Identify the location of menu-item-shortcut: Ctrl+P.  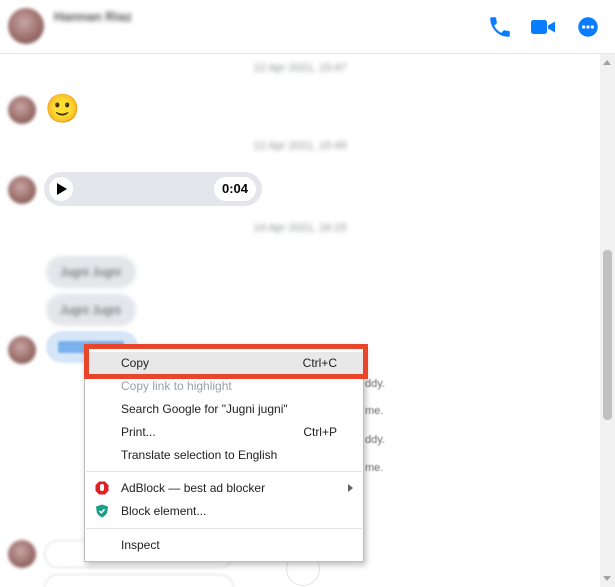
(320, 432).